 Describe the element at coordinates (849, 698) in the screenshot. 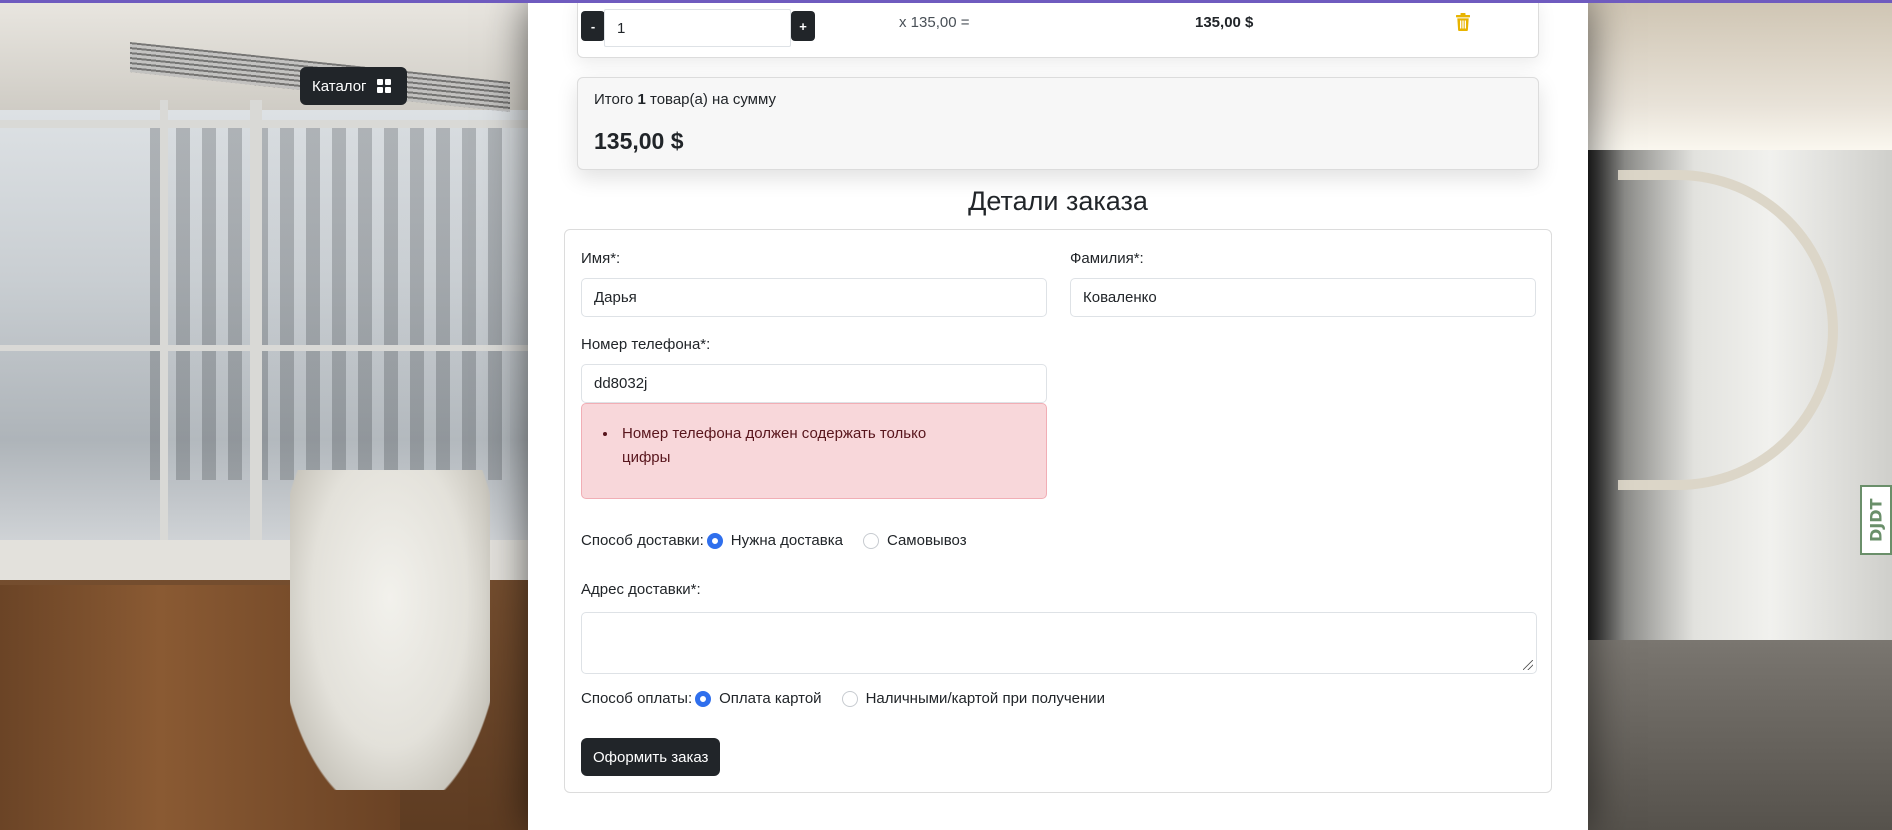

I see `payment-radio-cash` at that location.